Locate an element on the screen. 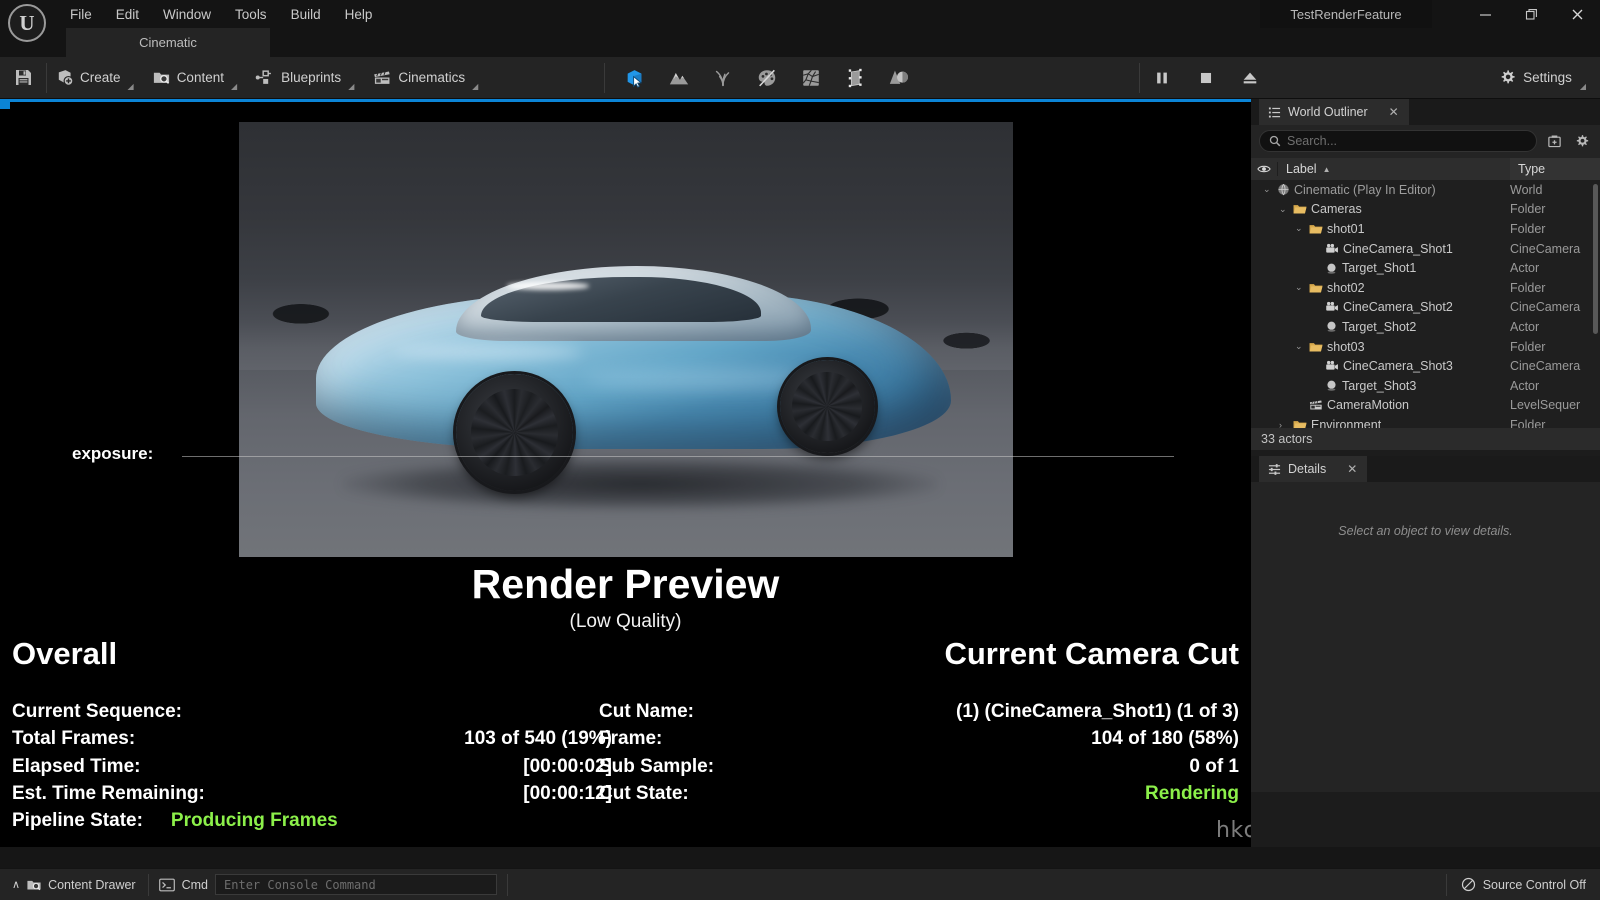 Image resolution: width=1600 pixels, height=900 pixels. cinematics-button: Cinematics ◢ is located at coordinates (426, 78).